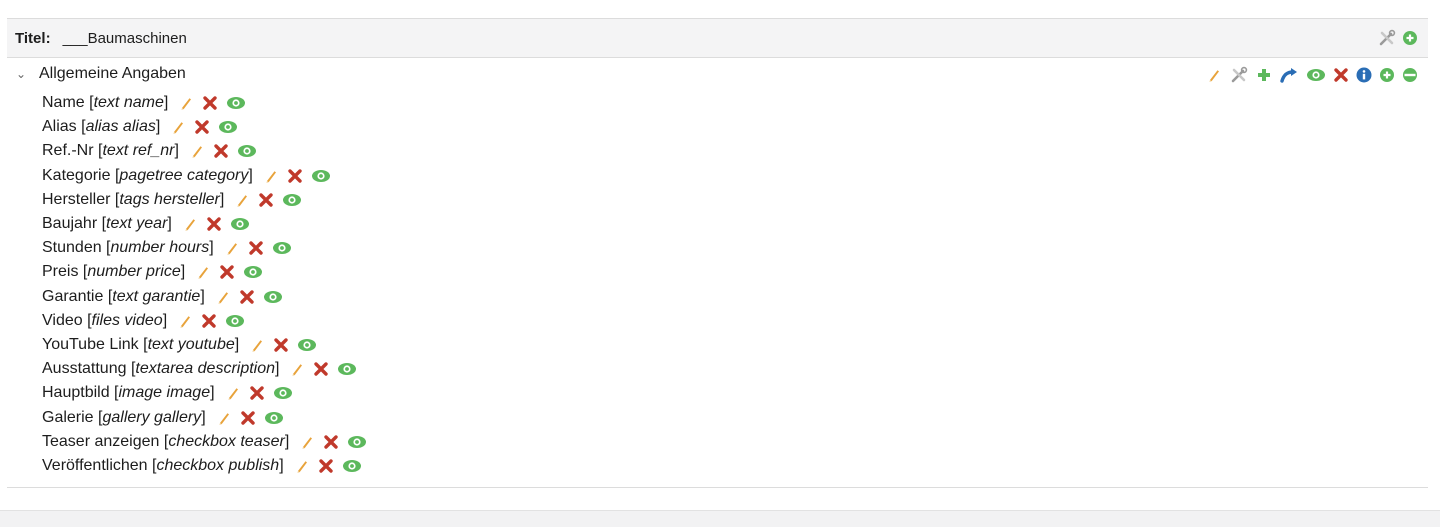  What do you see at coordinates (184, 175) in the screenshot?
I see `field-type: pagetree category` at bounding box center [184, 175].